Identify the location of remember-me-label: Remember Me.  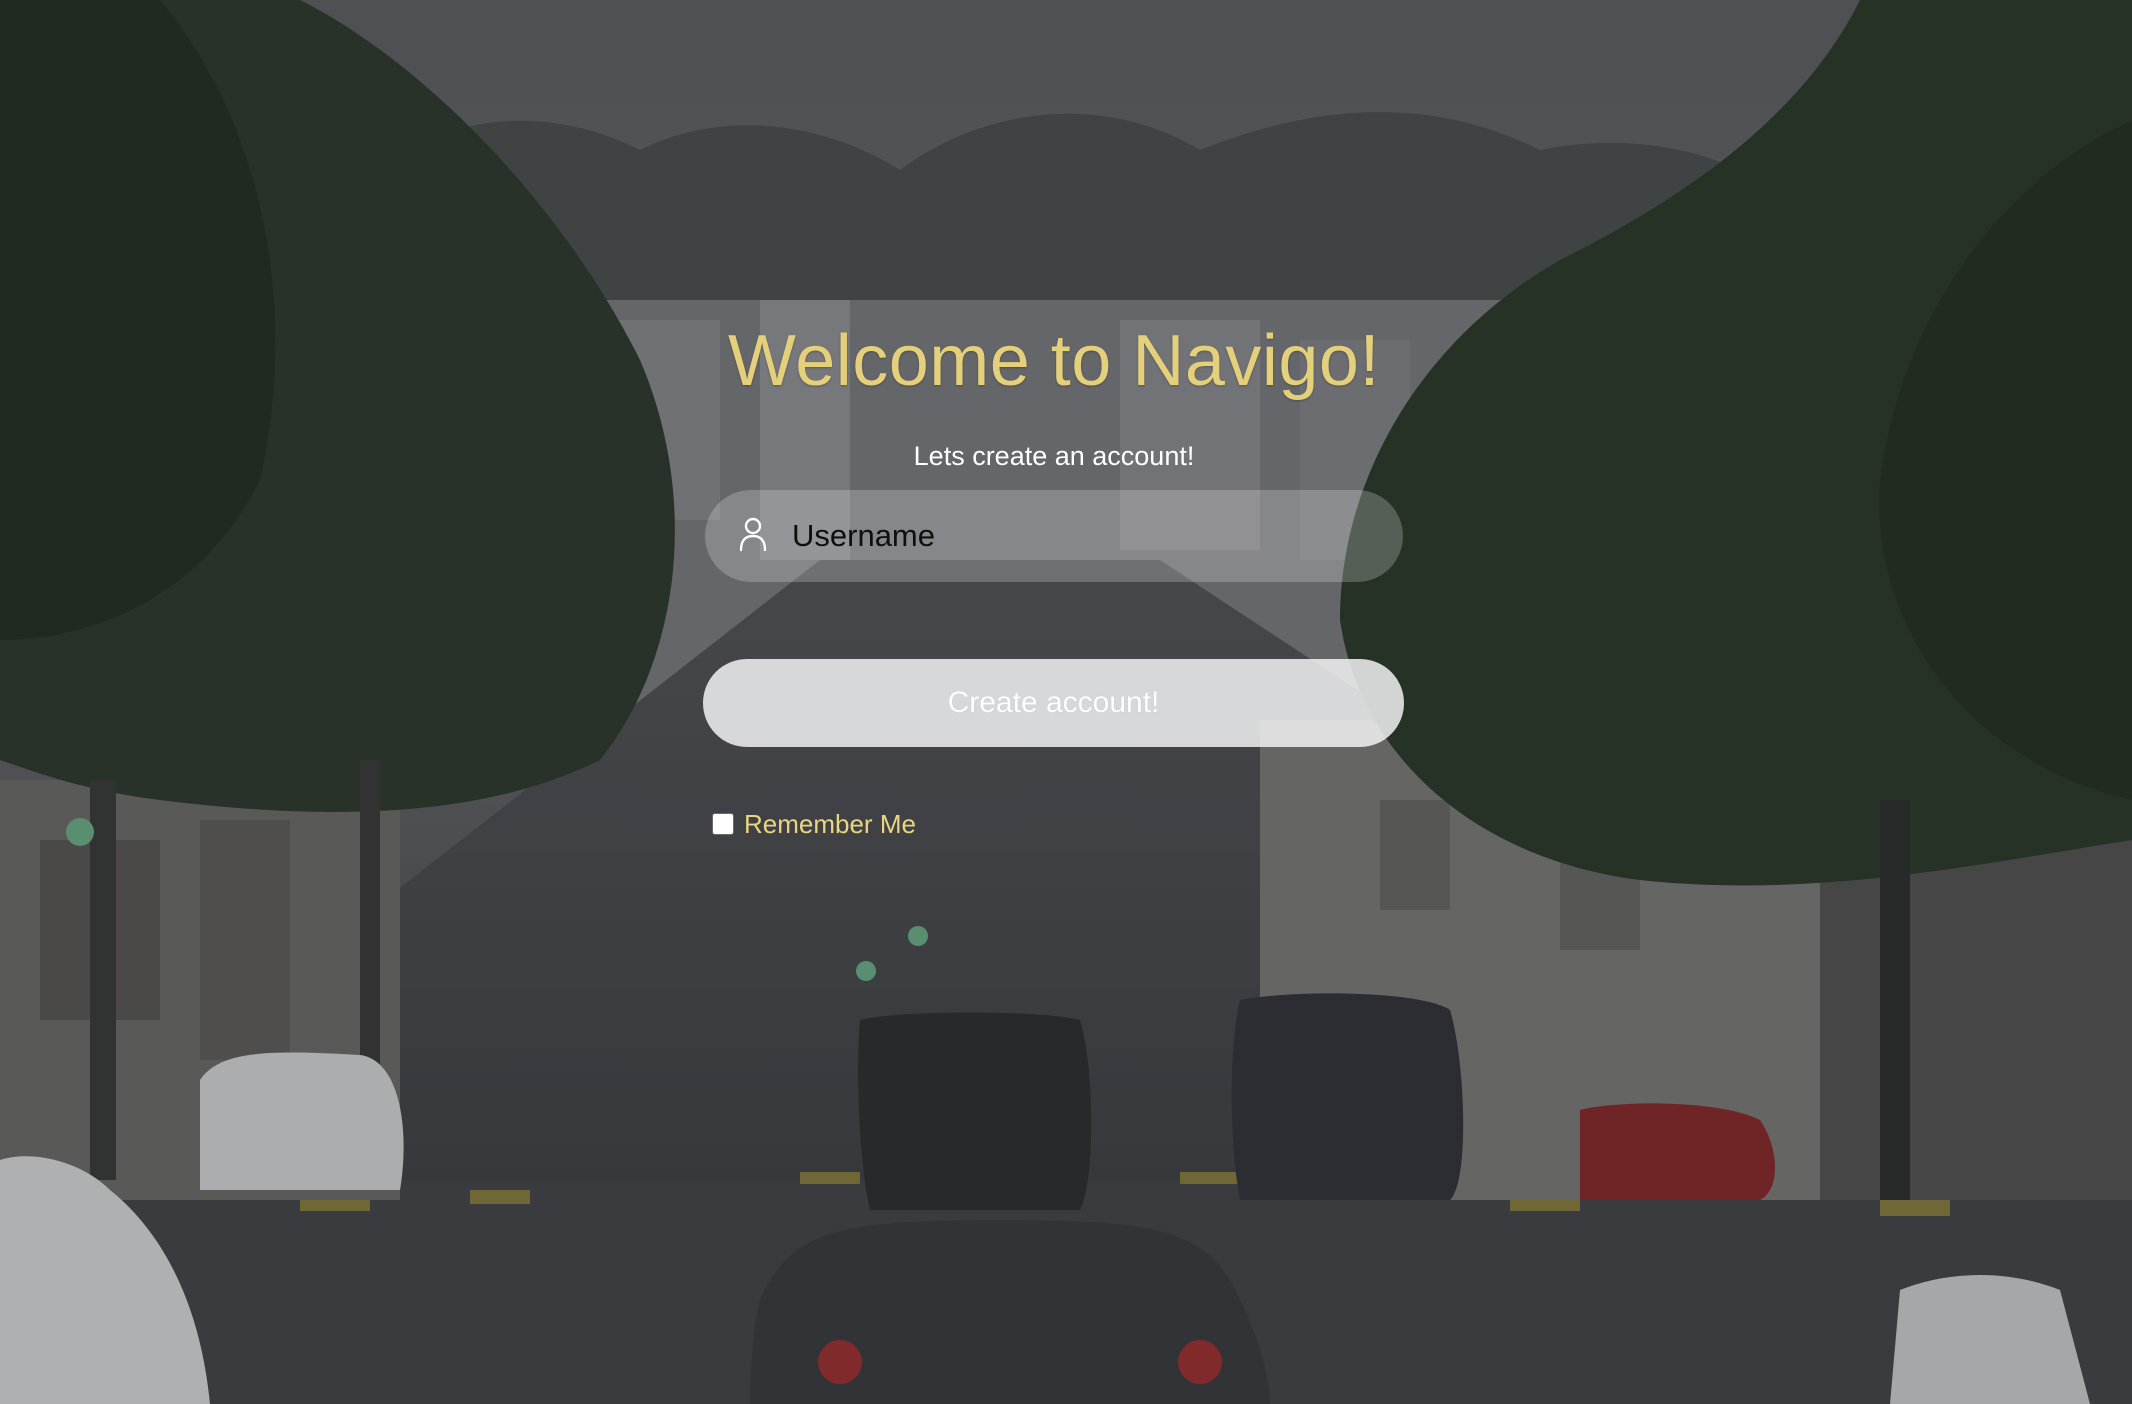
(830, 824).